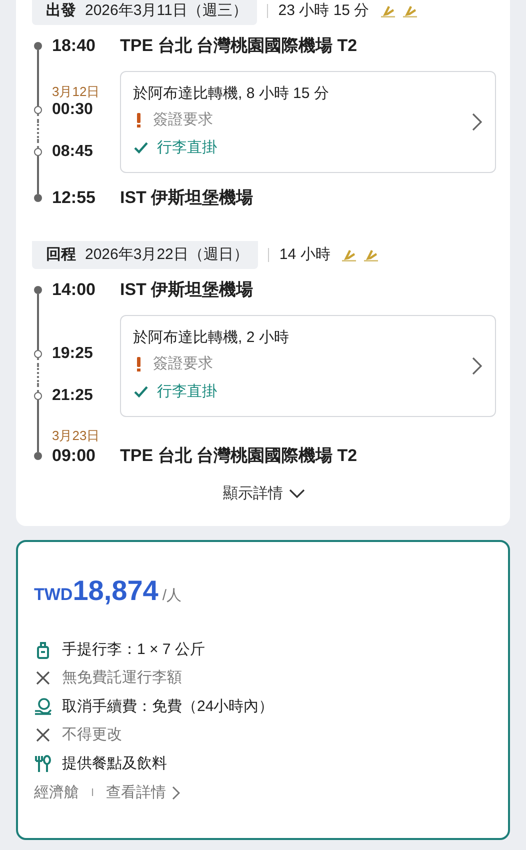  What do you see at coordinates (133, 650) in the screenshot?
I see `fare-feature: 手提行李：1 × 7 公斤` at bounding box center [133, 650].